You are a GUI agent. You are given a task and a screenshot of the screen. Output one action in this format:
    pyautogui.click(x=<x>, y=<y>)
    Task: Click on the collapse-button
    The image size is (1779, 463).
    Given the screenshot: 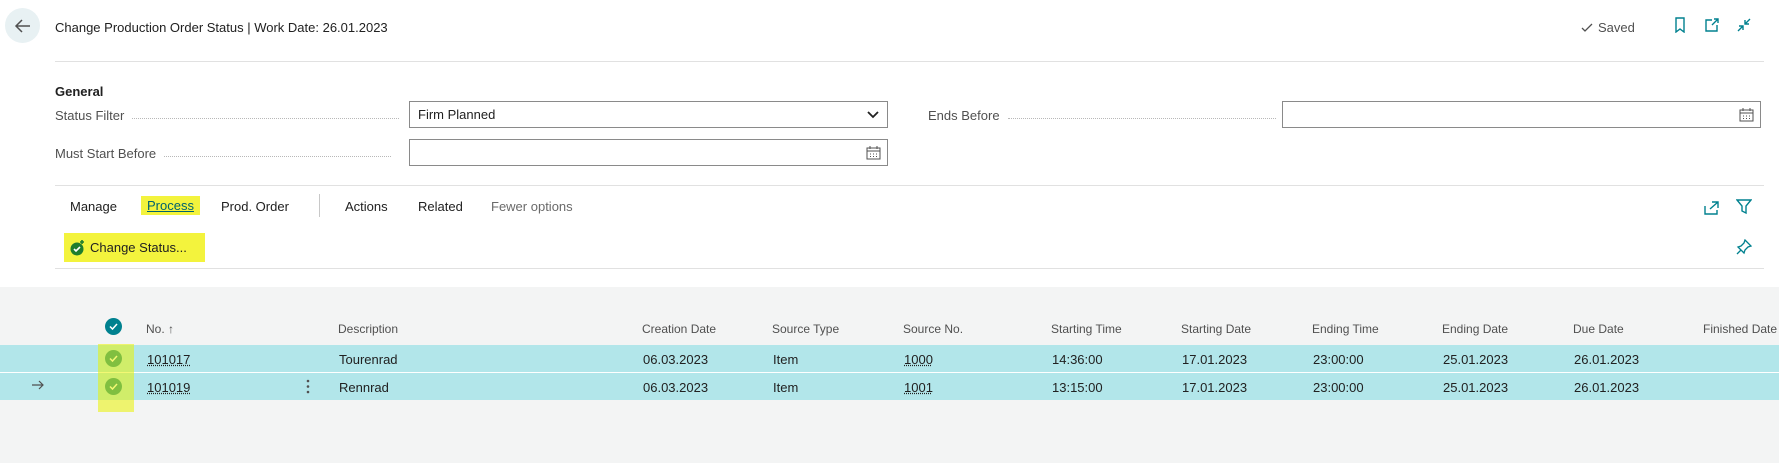 What is the action you would take?
    pyautogui.click(x=1744, y=25)
    